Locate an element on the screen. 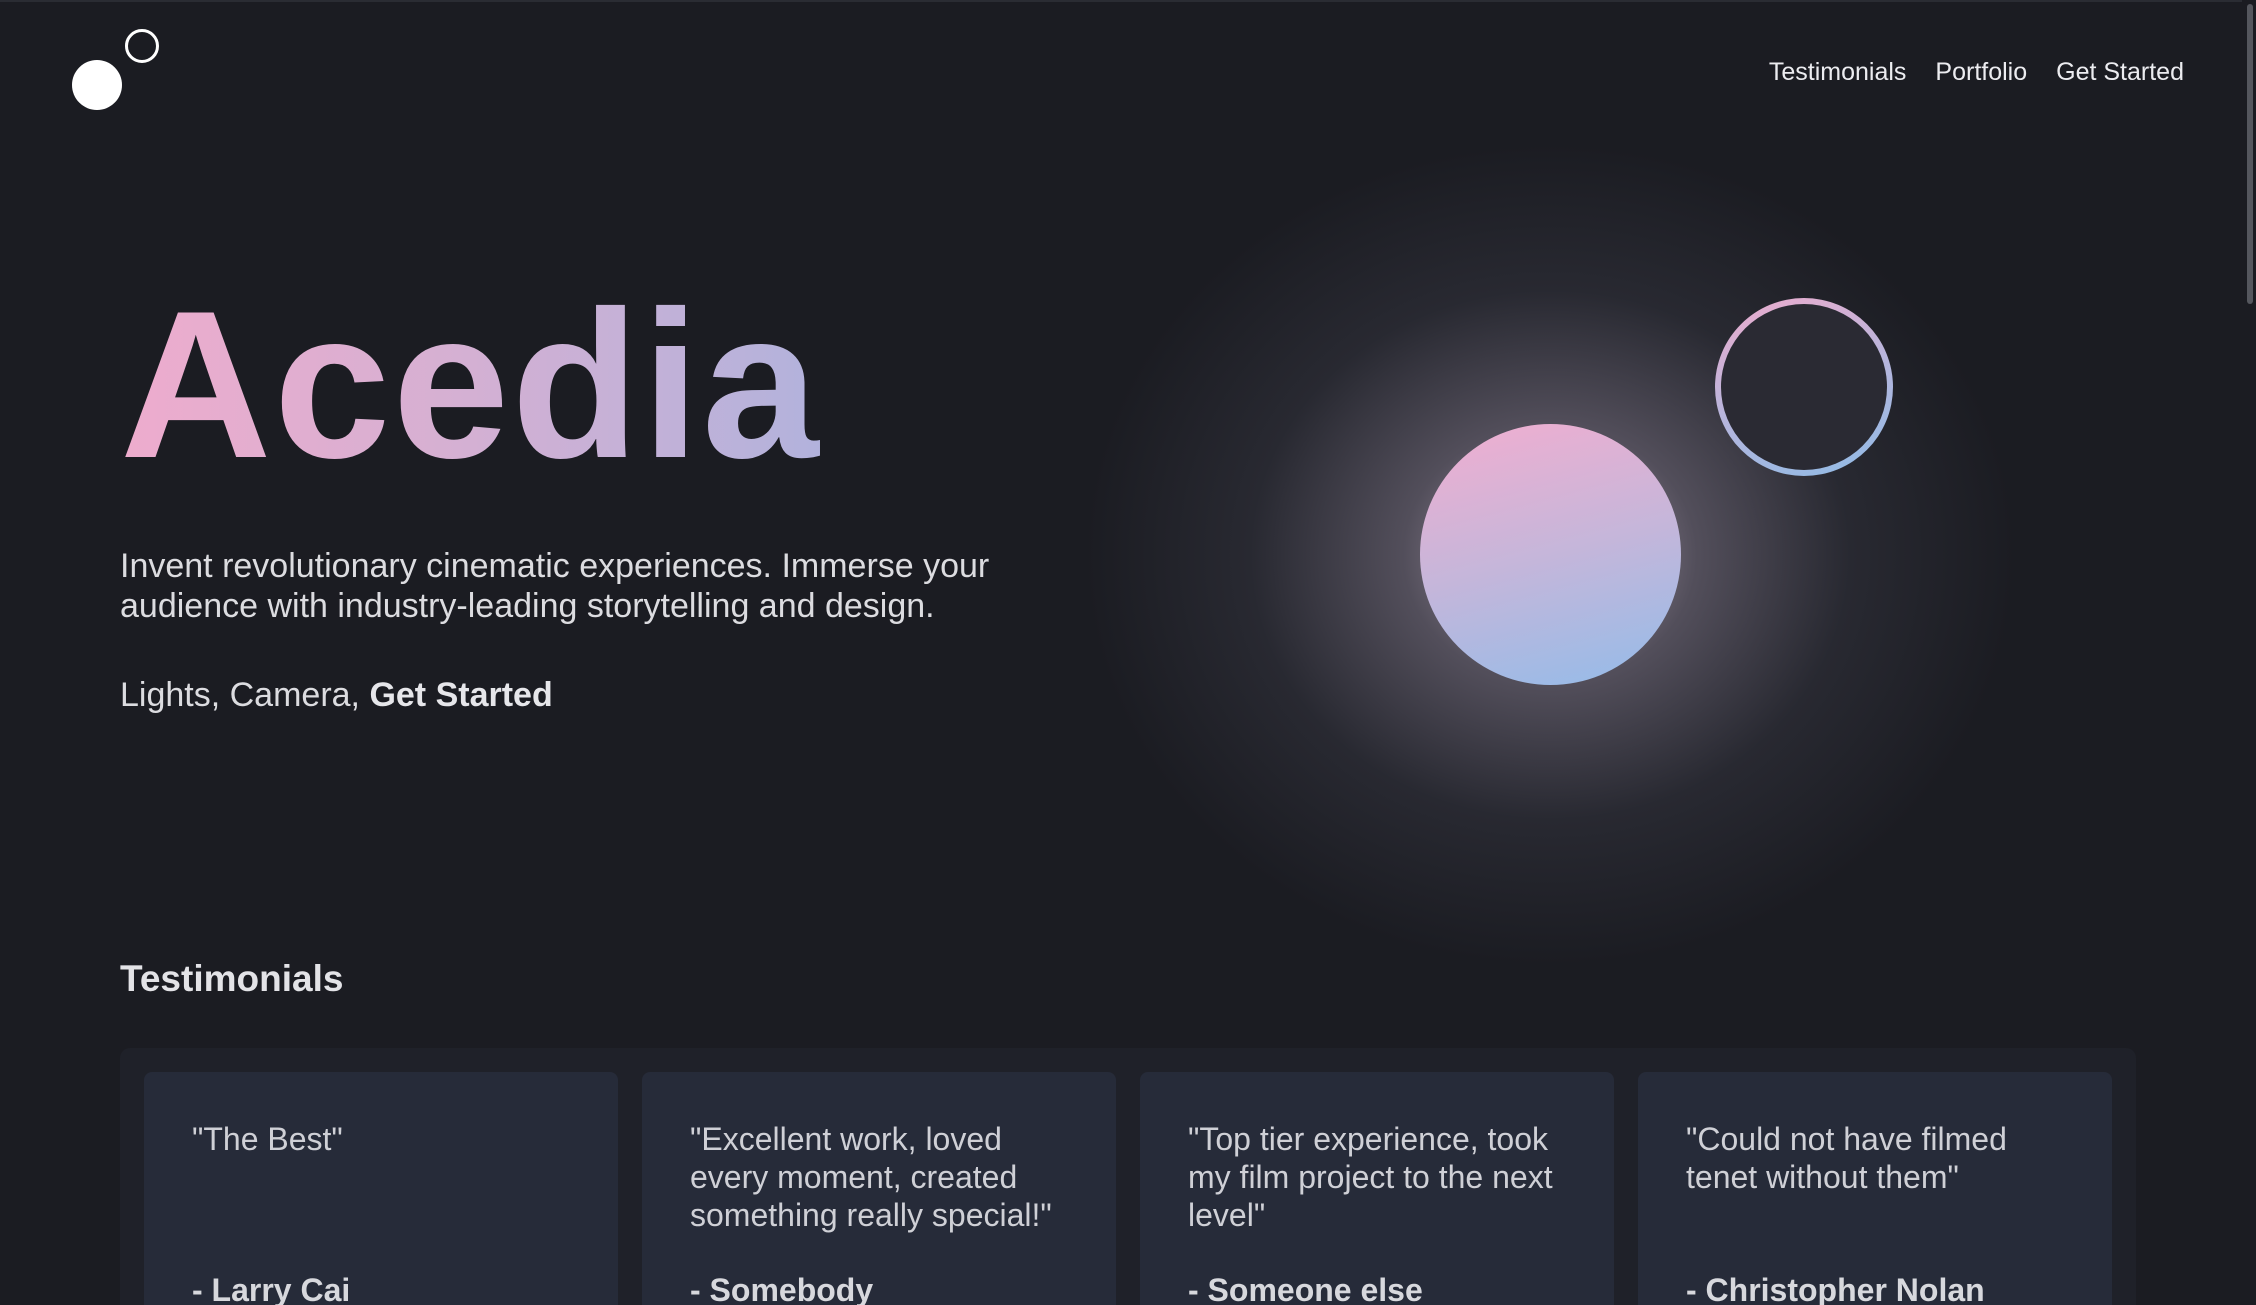 This screenshot has width=2256, height=1305. testimonial-author: - Somebody is located at coordinates (782, 1288).